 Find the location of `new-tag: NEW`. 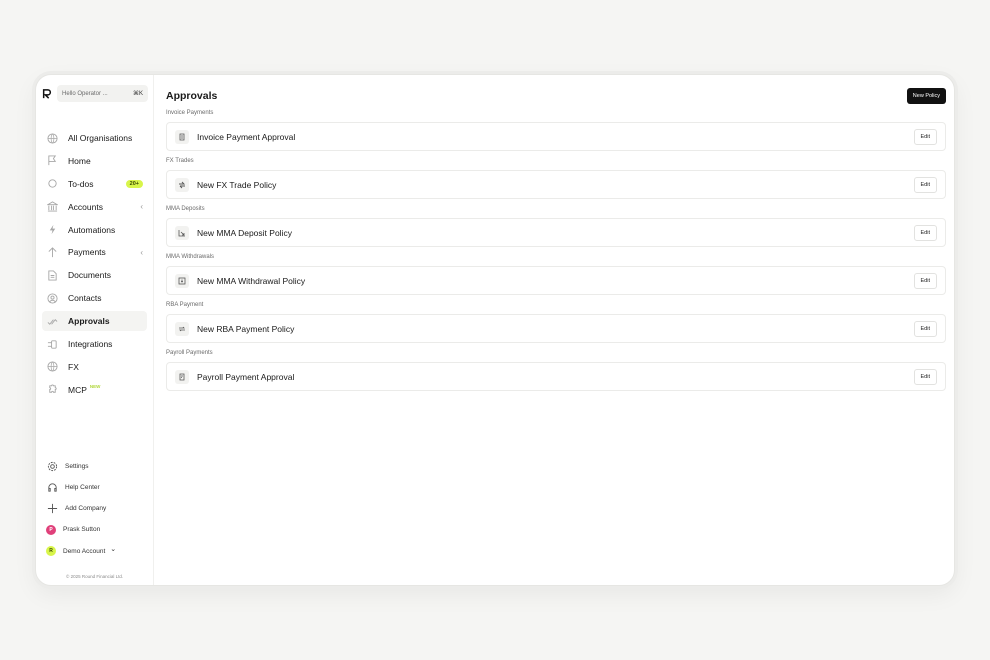

new-tag: NEW is located at coordinates (95, 387).